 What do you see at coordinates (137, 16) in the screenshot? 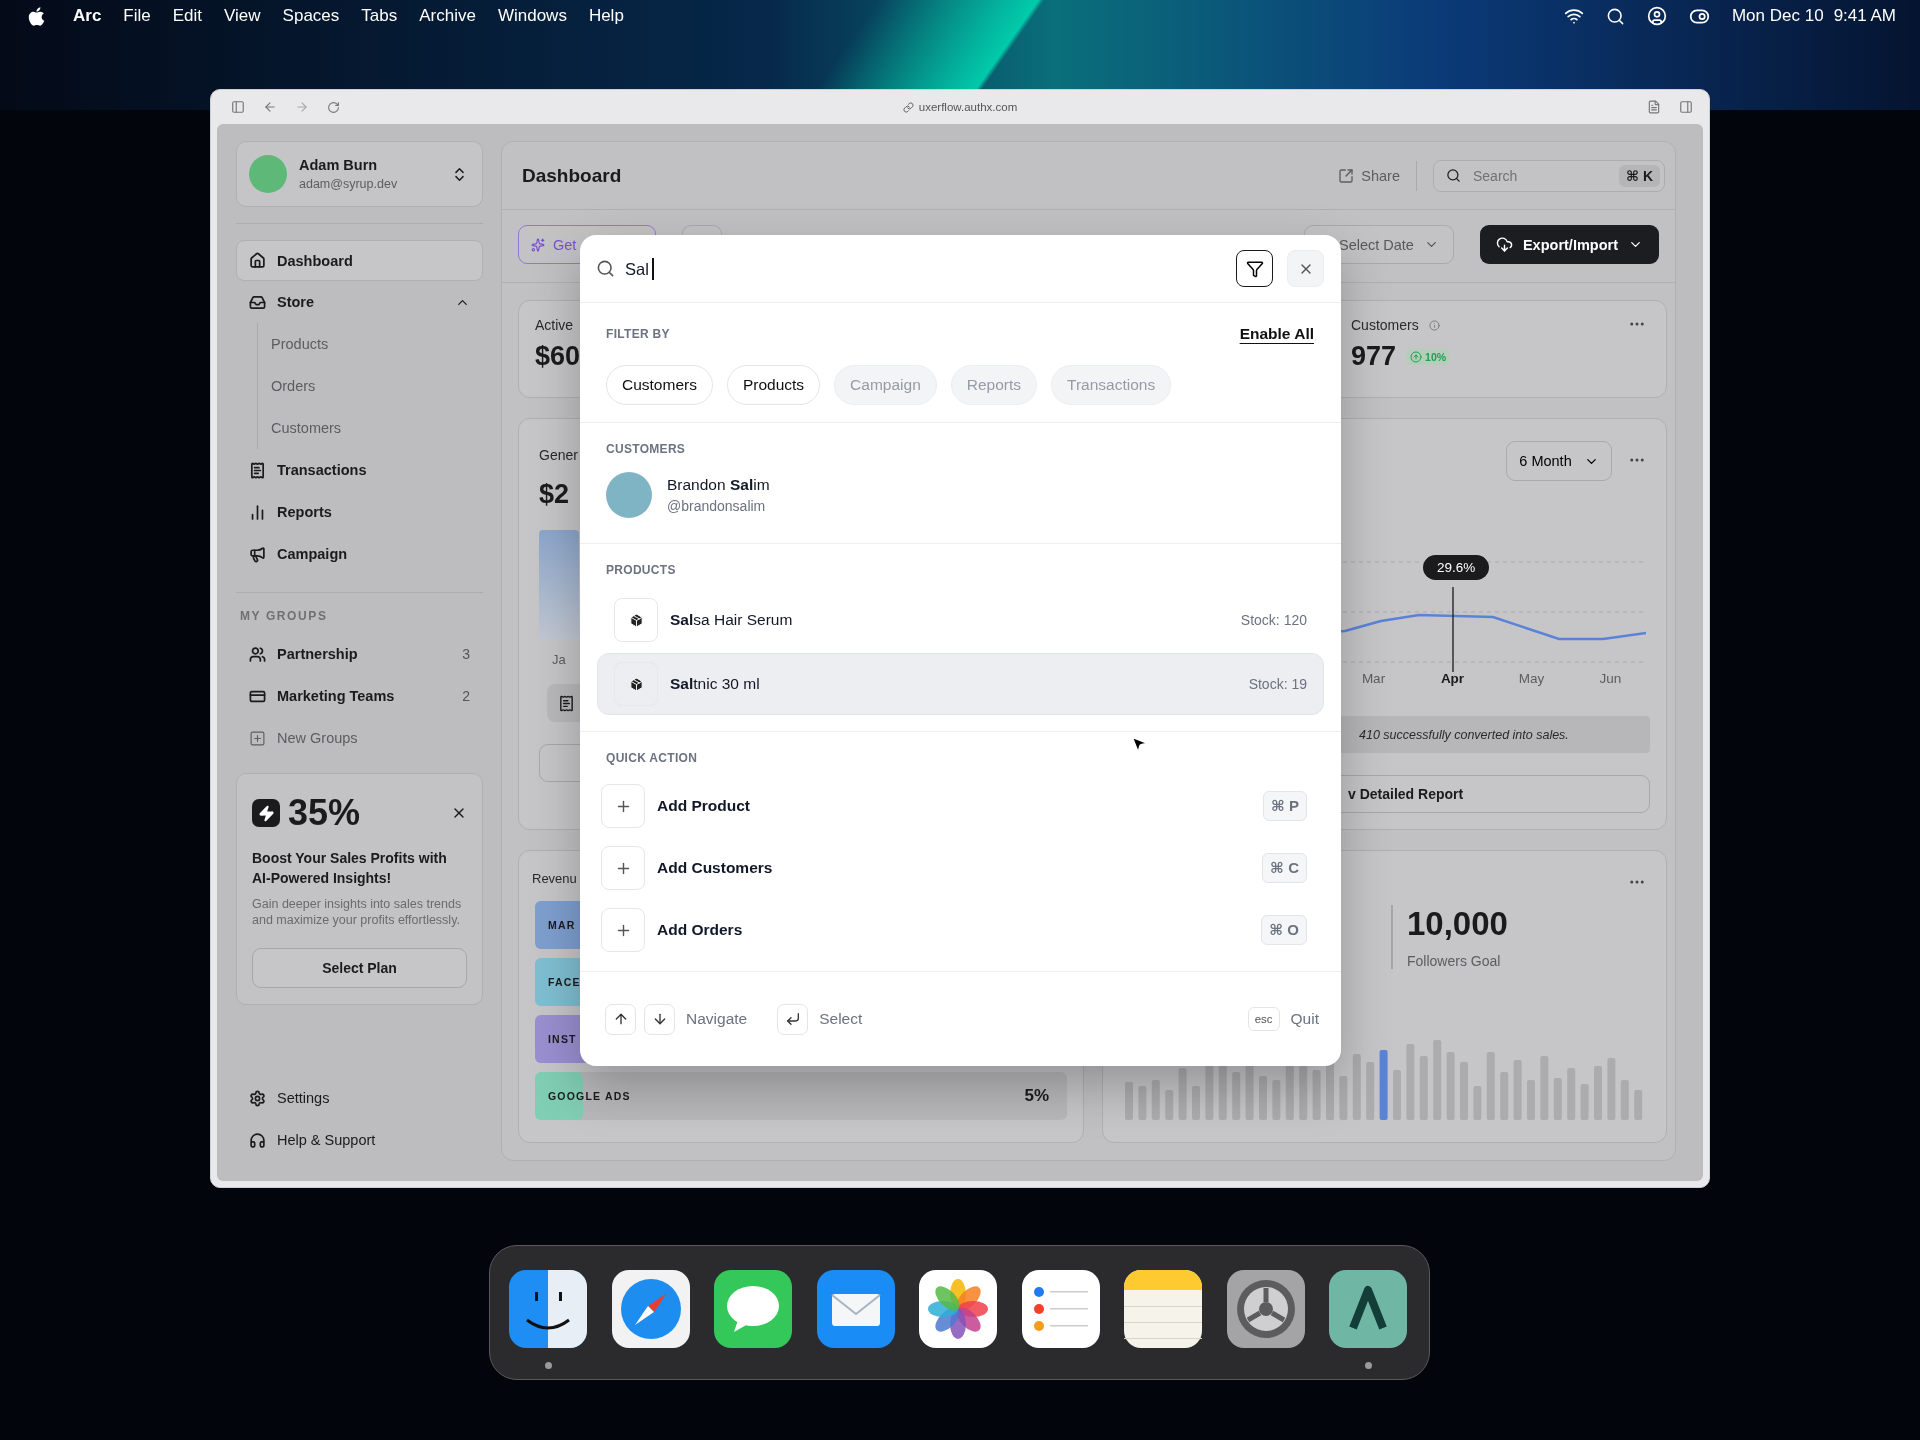
I see `menu-item: File` at bounding box center [137, 16].